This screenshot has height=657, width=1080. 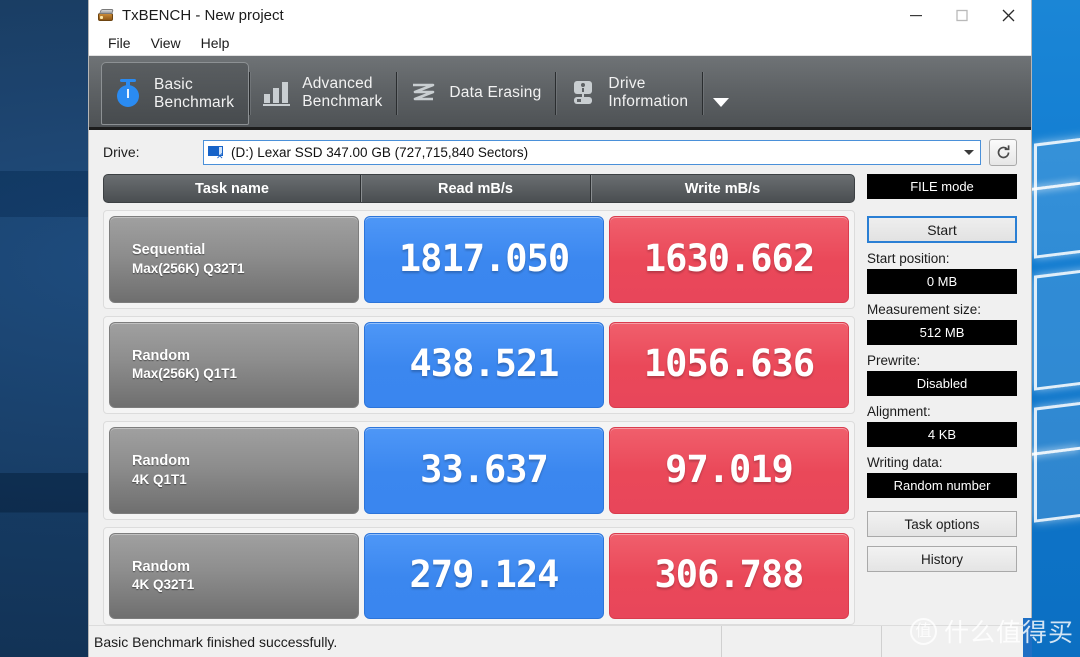 What do you see at coordinates (722, 188) in the screenshot?
I see `column-header-write: Write mB/s` at bounding box center [722, 188].